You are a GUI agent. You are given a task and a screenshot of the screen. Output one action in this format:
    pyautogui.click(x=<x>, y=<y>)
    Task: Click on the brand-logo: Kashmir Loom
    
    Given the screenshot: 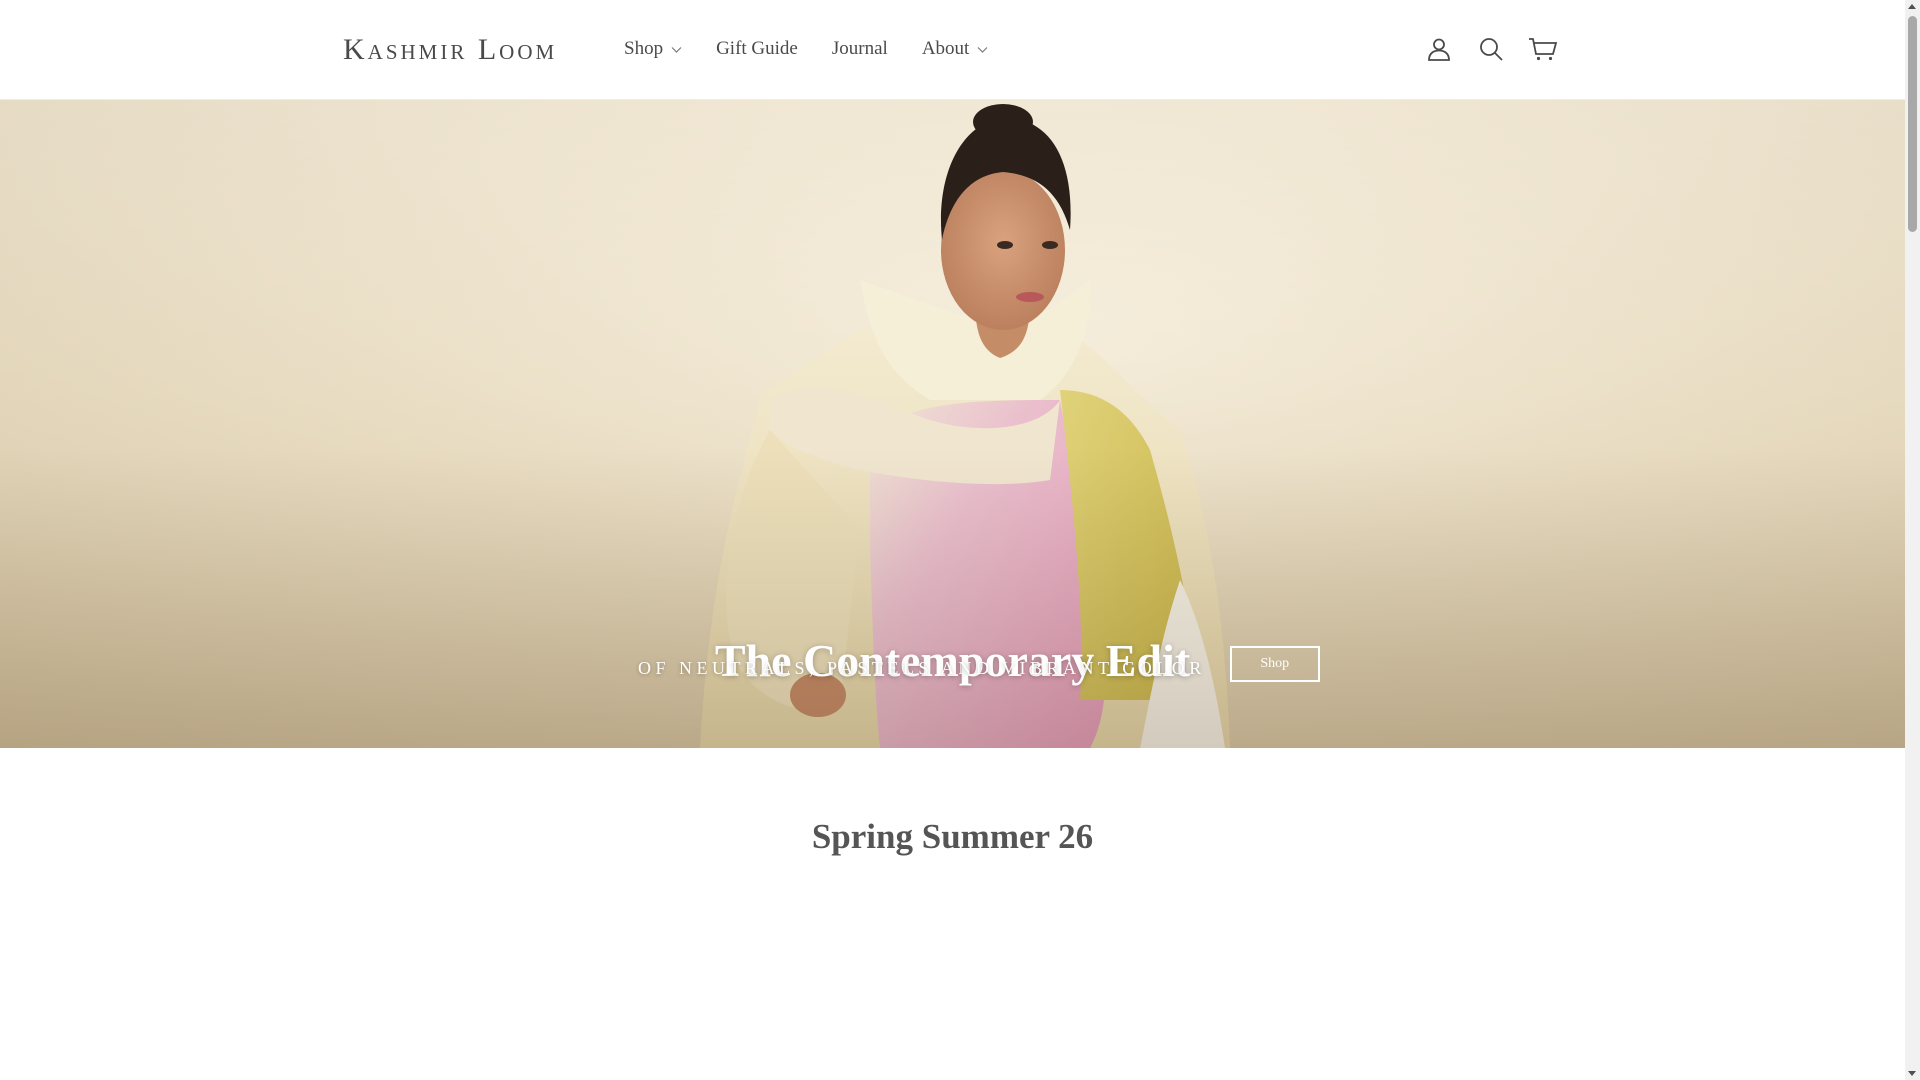 What is the action you would take?
    pyautogui.click(x=450, y=50)
    